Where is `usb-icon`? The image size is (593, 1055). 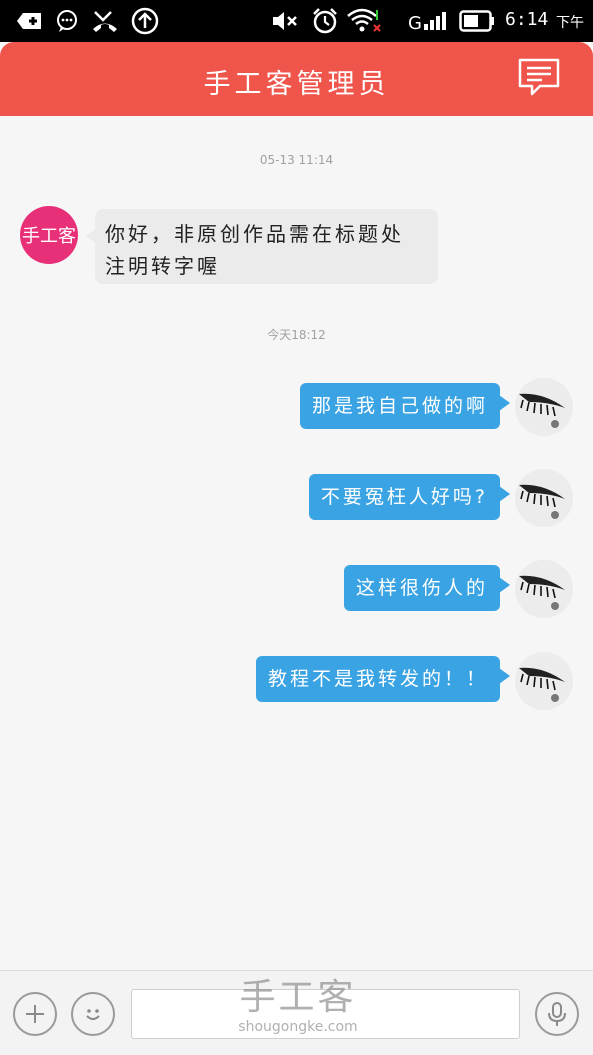 usb-icon is located at coordinates (29, 21).